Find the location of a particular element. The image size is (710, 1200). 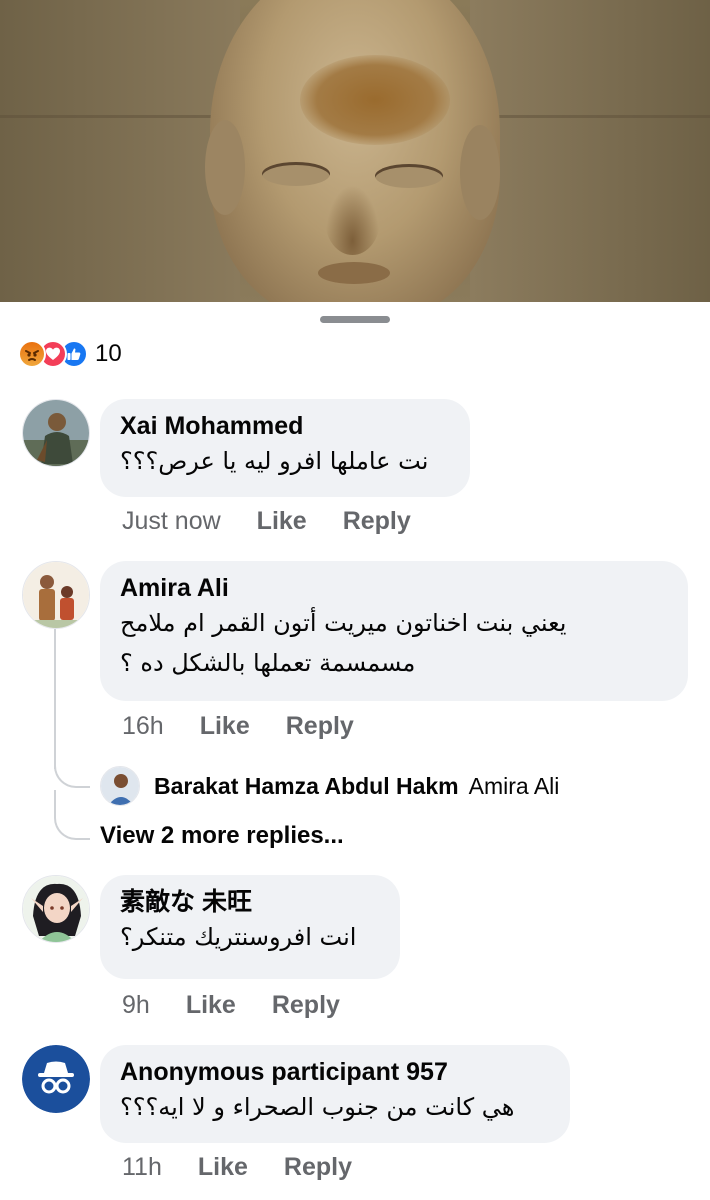

reactions-summary: 10 is located at coordinates (70, 354).